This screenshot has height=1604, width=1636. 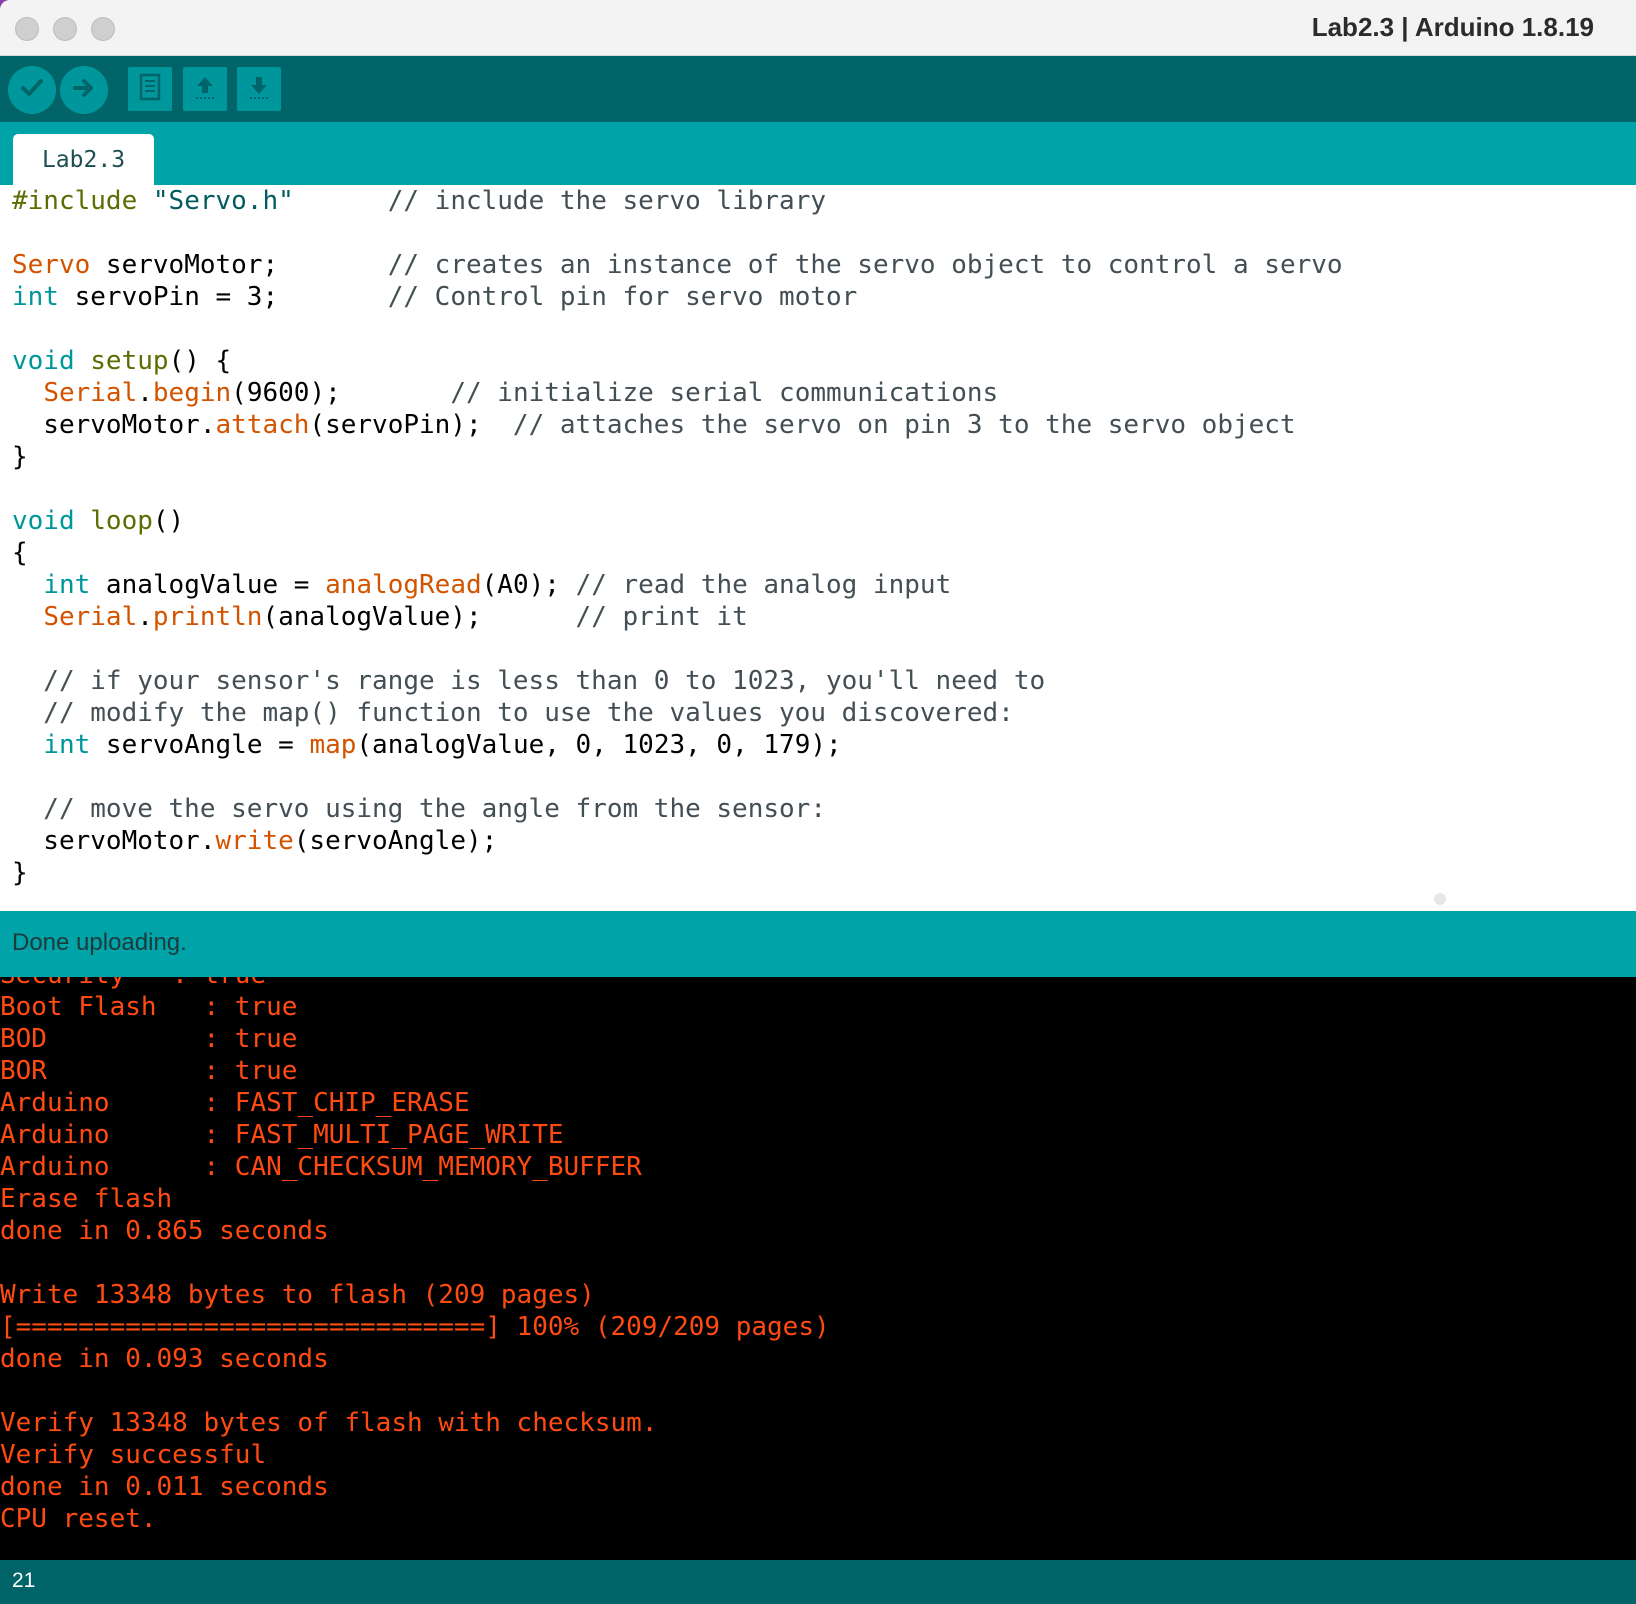 What do you see at coordinates (207, 617) in the screenshot?
I see `code-token: println` at bounding box center [207, 617].